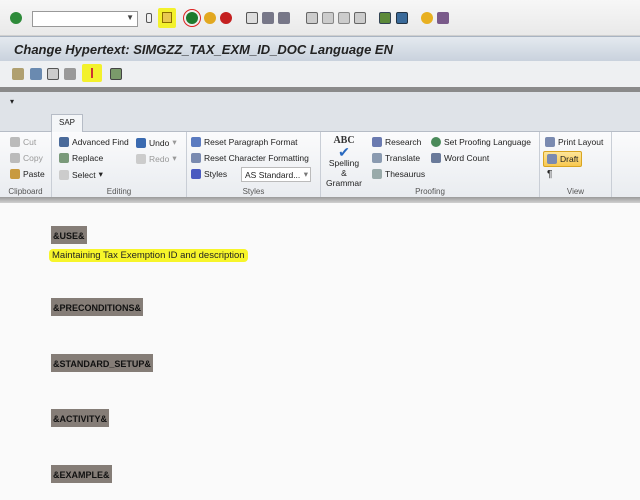 The width and height of the screenshot is (640, 500). I want to click on save-icon, so click(167, 18).